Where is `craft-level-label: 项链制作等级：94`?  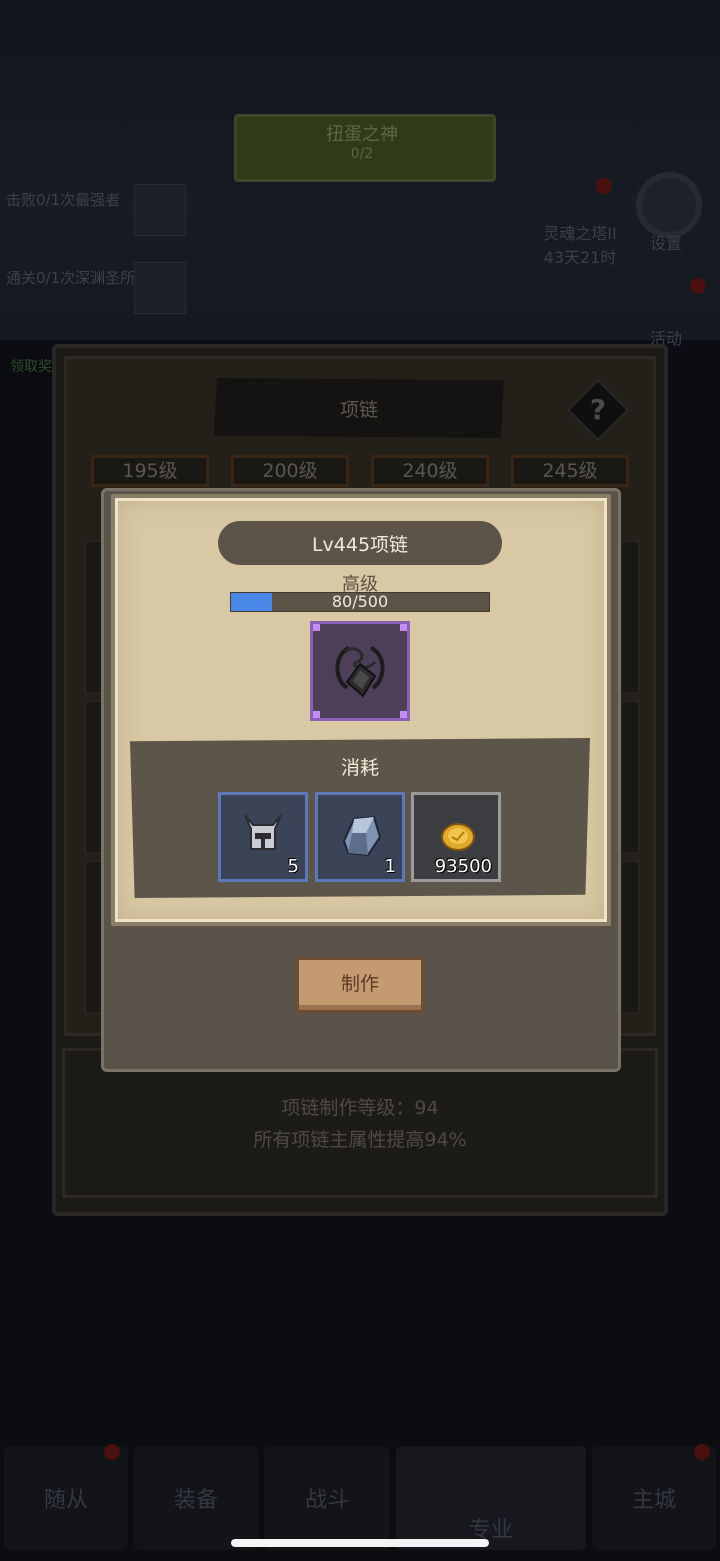
craft-level-label: 项链制作等级：94 is located at coordinates (360, 1108).